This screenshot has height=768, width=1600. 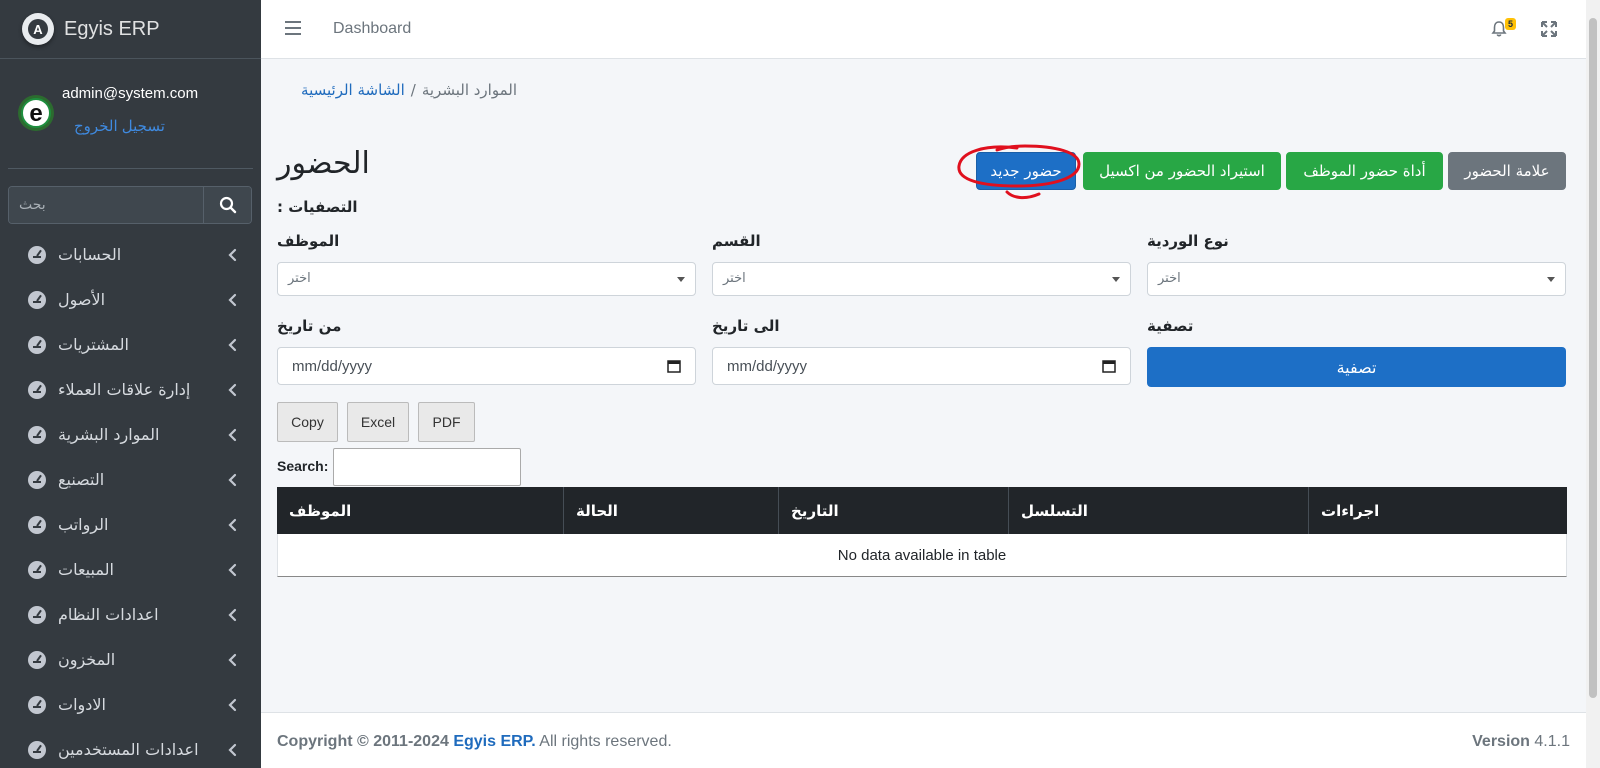 What do you see at coordinates (112, 28) in the screenshot?
I see `brand-name: Egyis ERP` at bounding box center [112, 28].